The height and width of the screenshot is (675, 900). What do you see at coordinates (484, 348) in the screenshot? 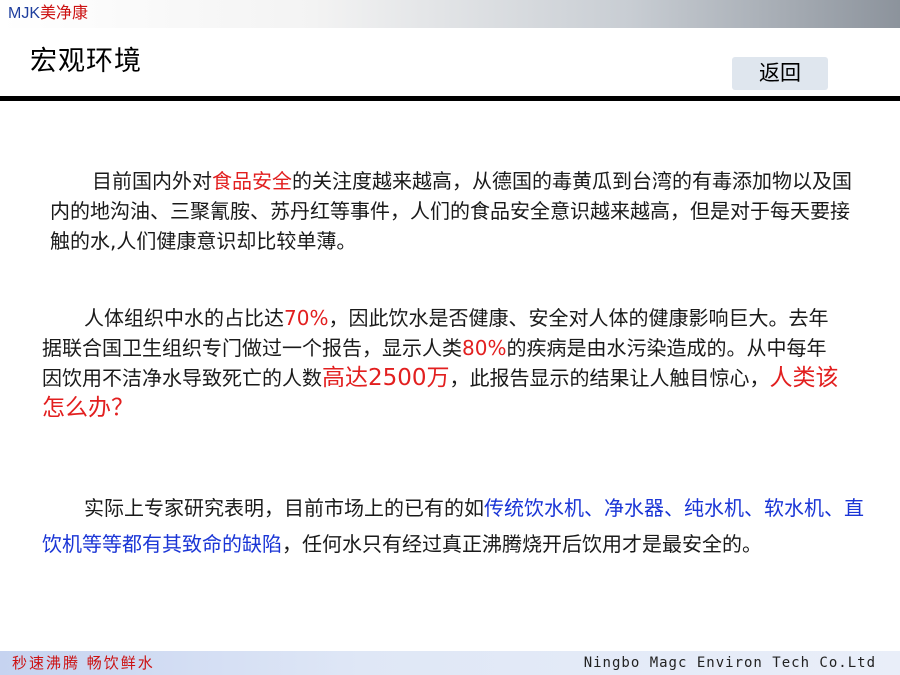
I see `highlight-80-percent: 80%` at bounding box center [484, 348].